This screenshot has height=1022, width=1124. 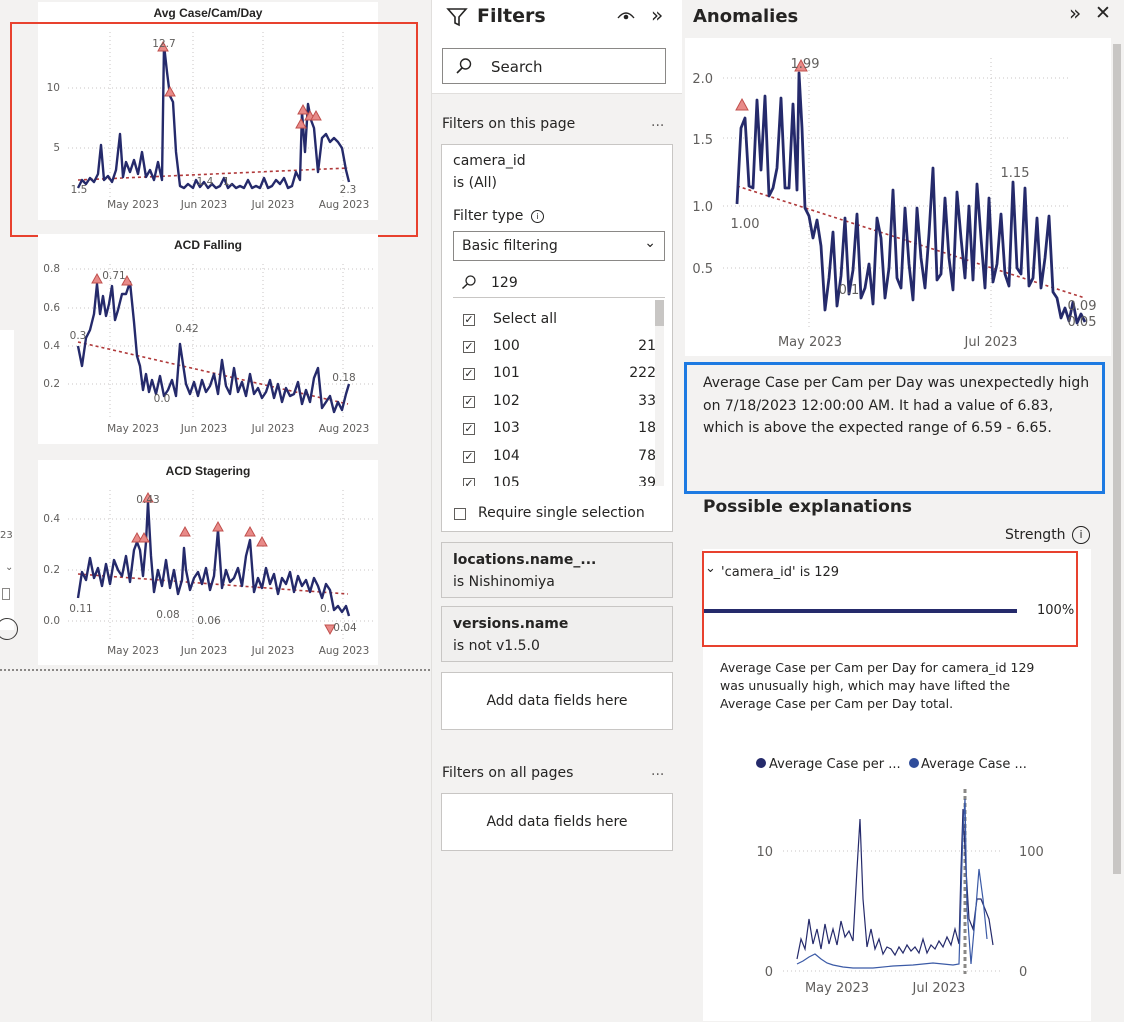 What do you see at coordinates (509, 124) in the screenshot?
I see `section-label-this-page: Filters on this page` at bounding box center [509, 124].